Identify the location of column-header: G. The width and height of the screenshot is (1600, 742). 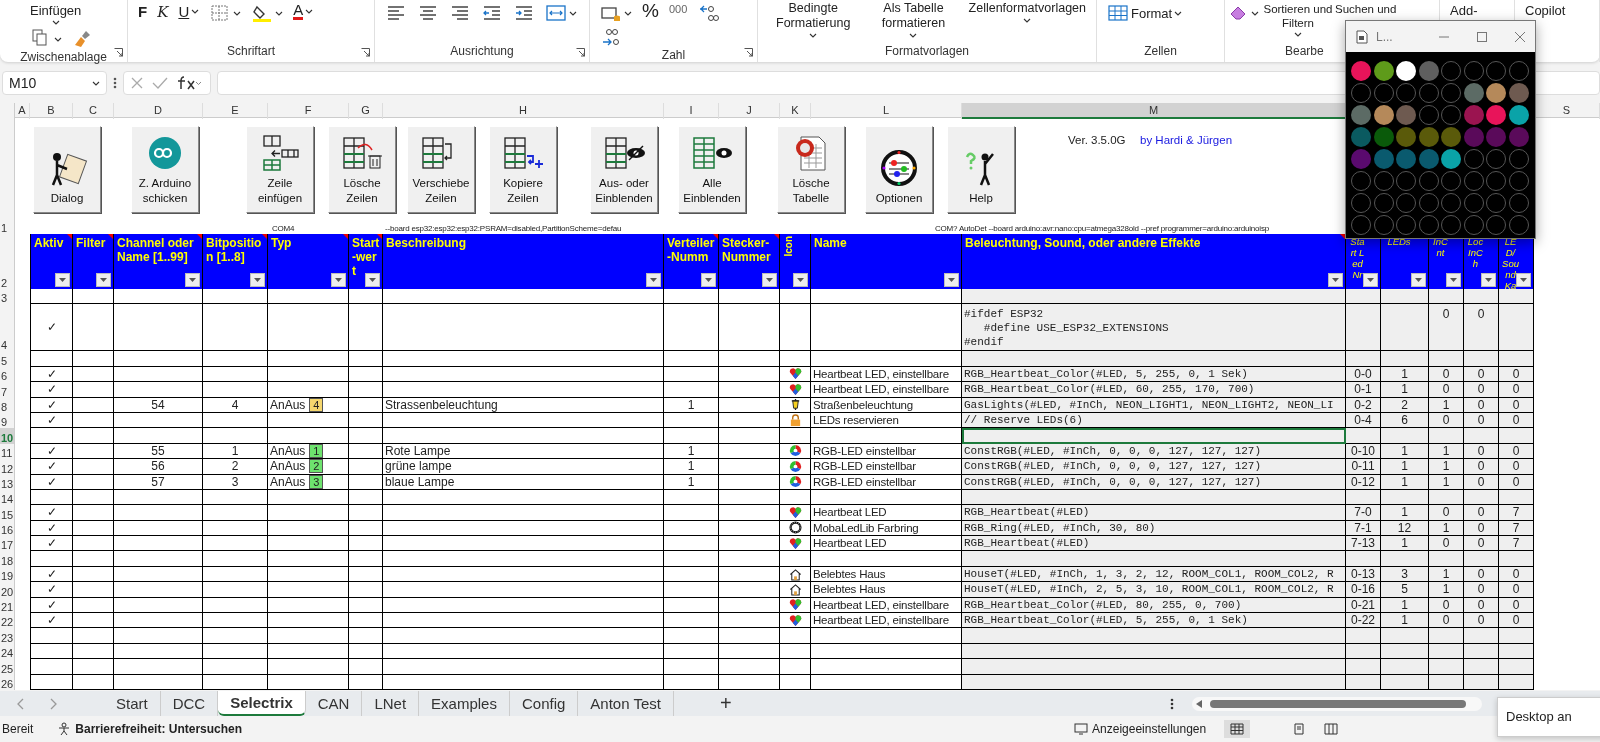
(366, 111).